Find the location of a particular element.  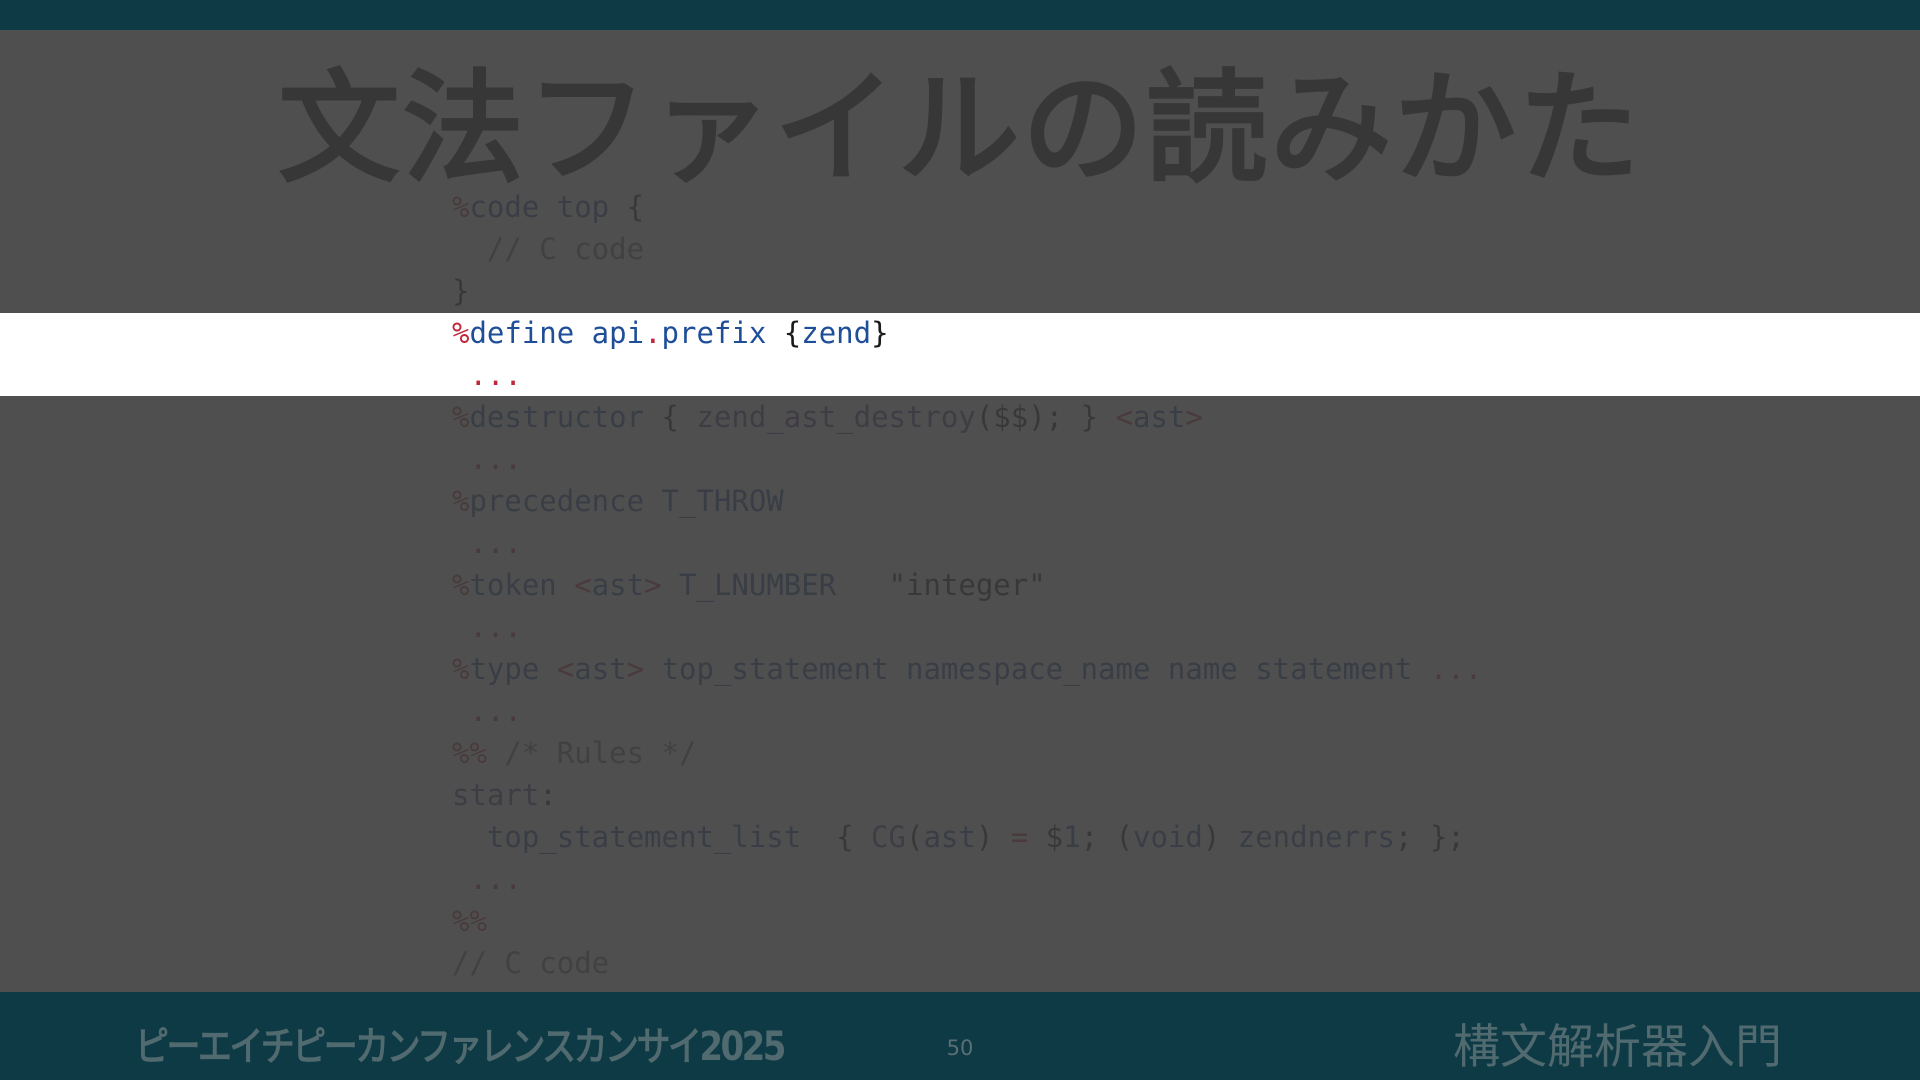

code-line: %% is located at coordinates (967, 921).